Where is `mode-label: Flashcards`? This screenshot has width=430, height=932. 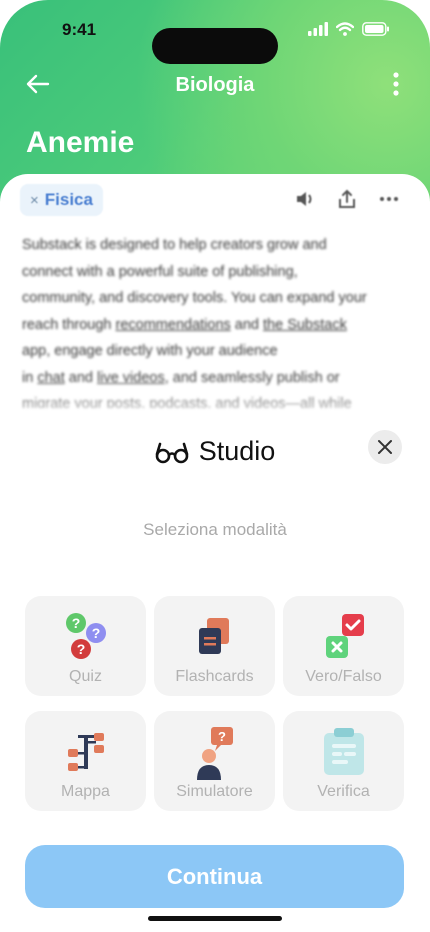 mode-label: Flashcards is located at coordinates (214, 676).